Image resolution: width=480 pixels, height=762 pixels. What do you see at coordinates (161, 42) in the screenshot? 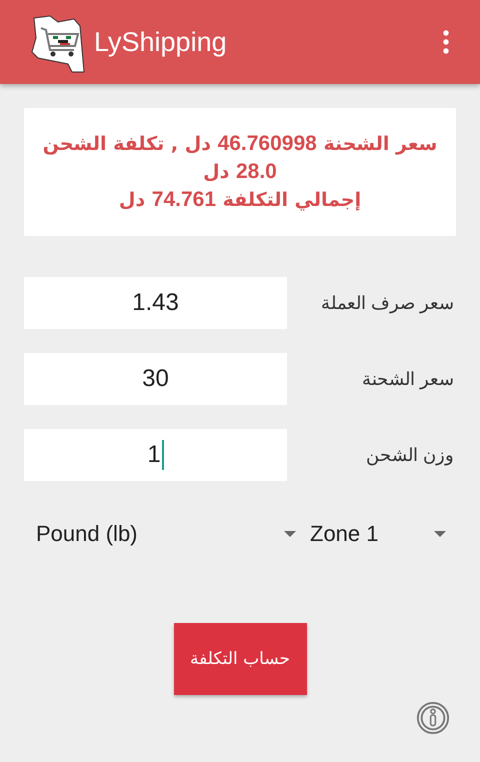
I see `app-title: LyShipping` at bounding box center [161, 42].